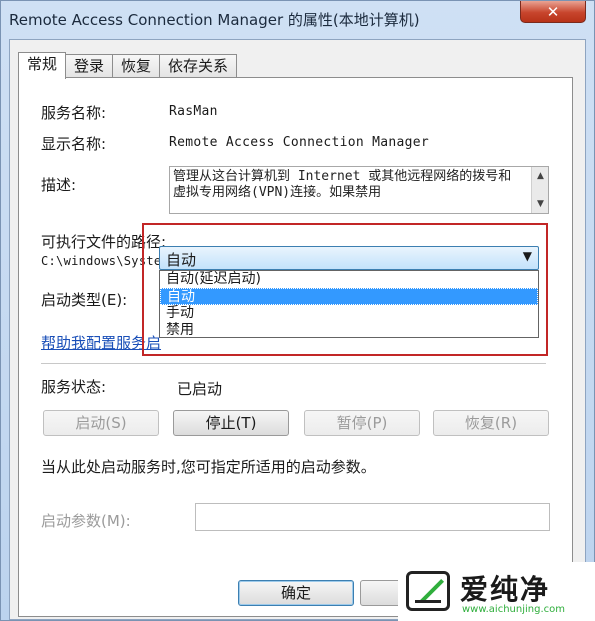 The height and width of the screenshot is (621, 595). I want to click on startup-type-label: 启动类型(E):, so click(84, 300).